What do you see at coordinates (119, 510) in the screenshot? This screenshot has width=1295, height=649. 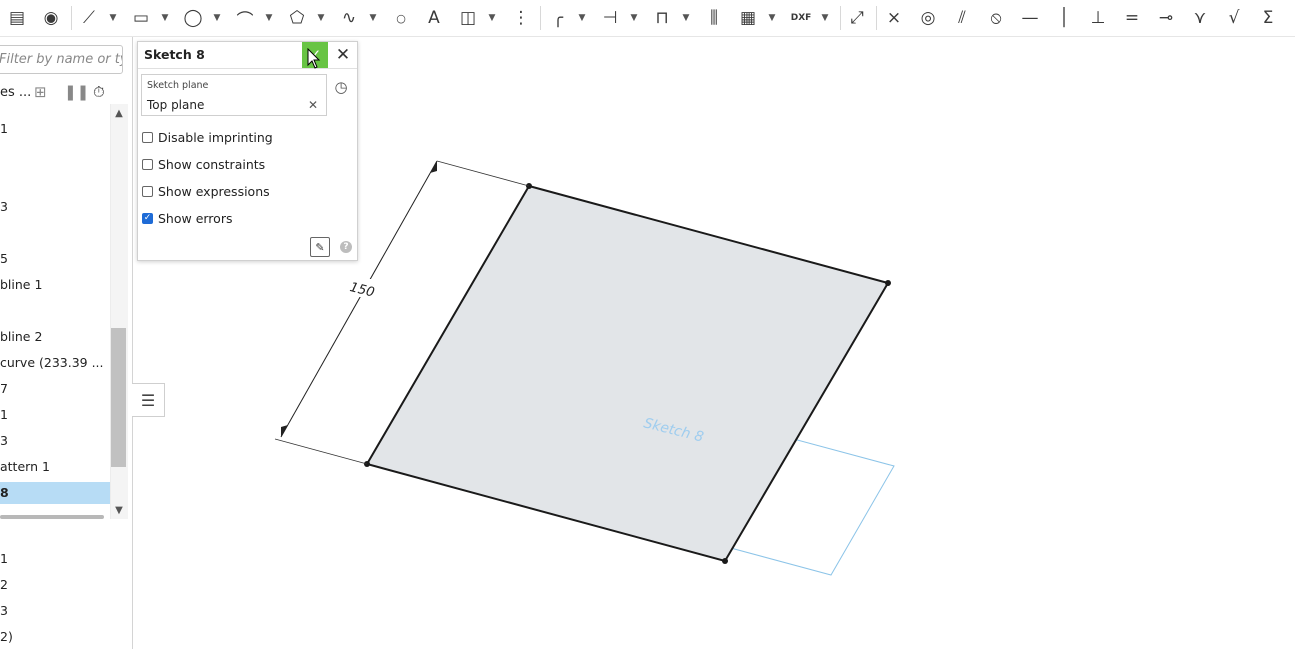 I see `scroll-down-icon: ▼` at bounding box center [119, 510].